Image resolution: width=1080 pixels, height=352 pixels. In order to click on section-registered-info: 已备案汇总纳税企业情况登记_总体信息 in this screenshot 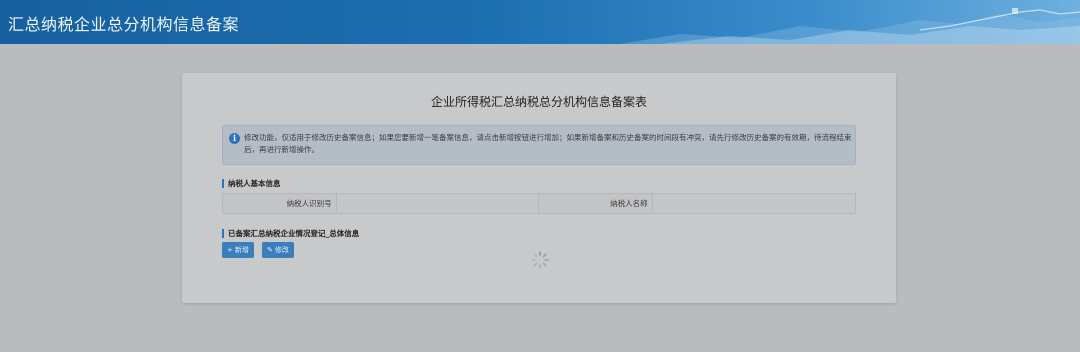, I will do `click(290, 233)`.